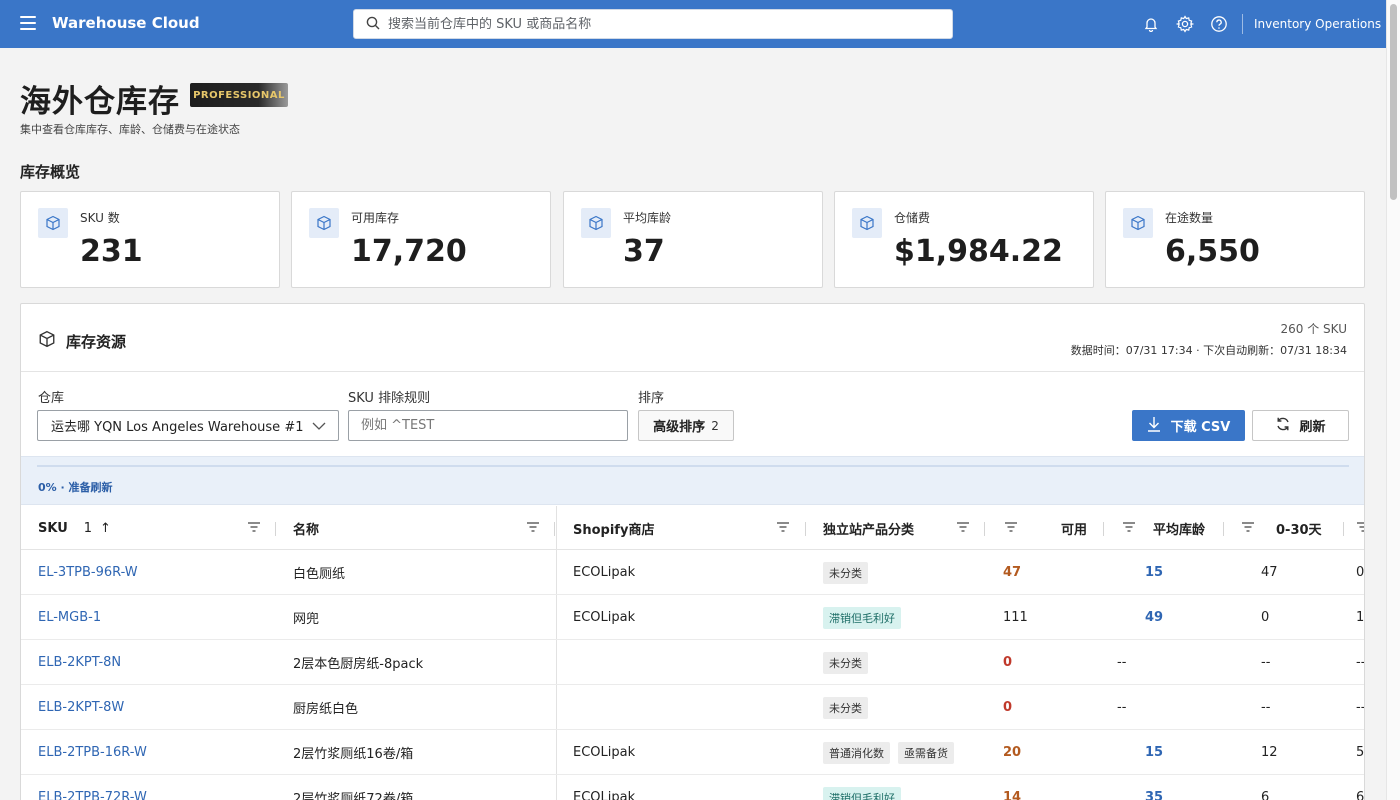  I want to click on product-name: 厨房纸白色, so click(326, 709).